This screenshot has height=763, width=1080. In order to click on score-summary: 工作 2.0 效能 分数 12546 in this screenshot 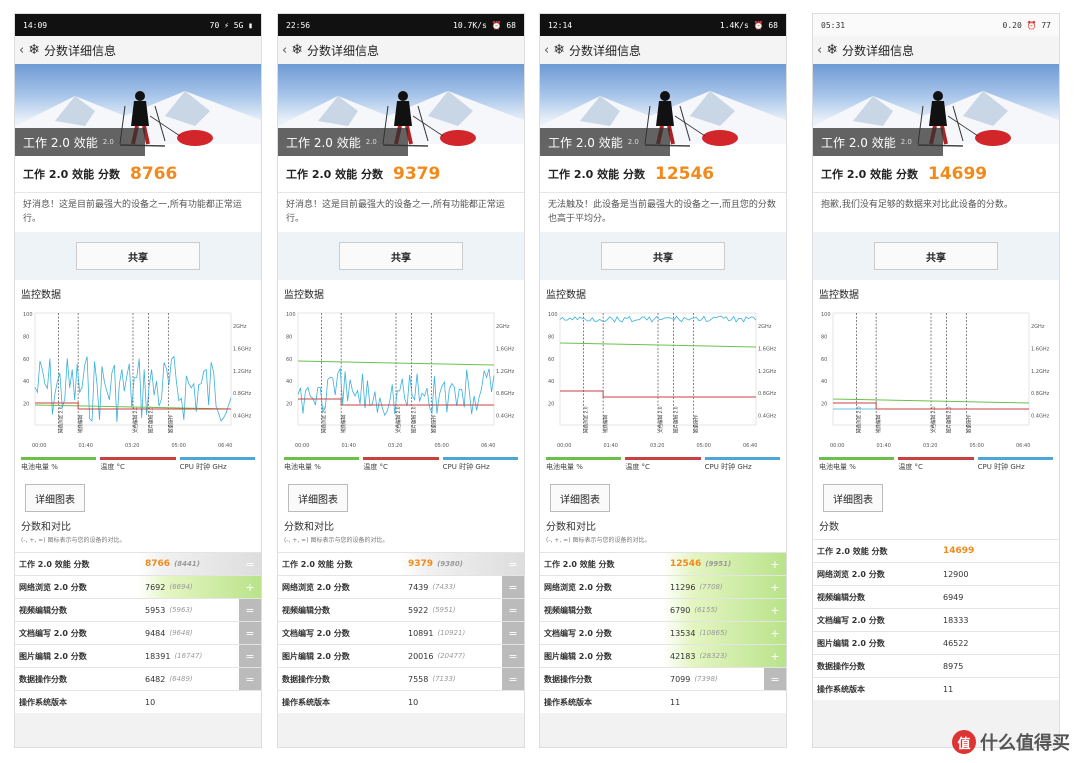, I will do `click(663, 174)`.